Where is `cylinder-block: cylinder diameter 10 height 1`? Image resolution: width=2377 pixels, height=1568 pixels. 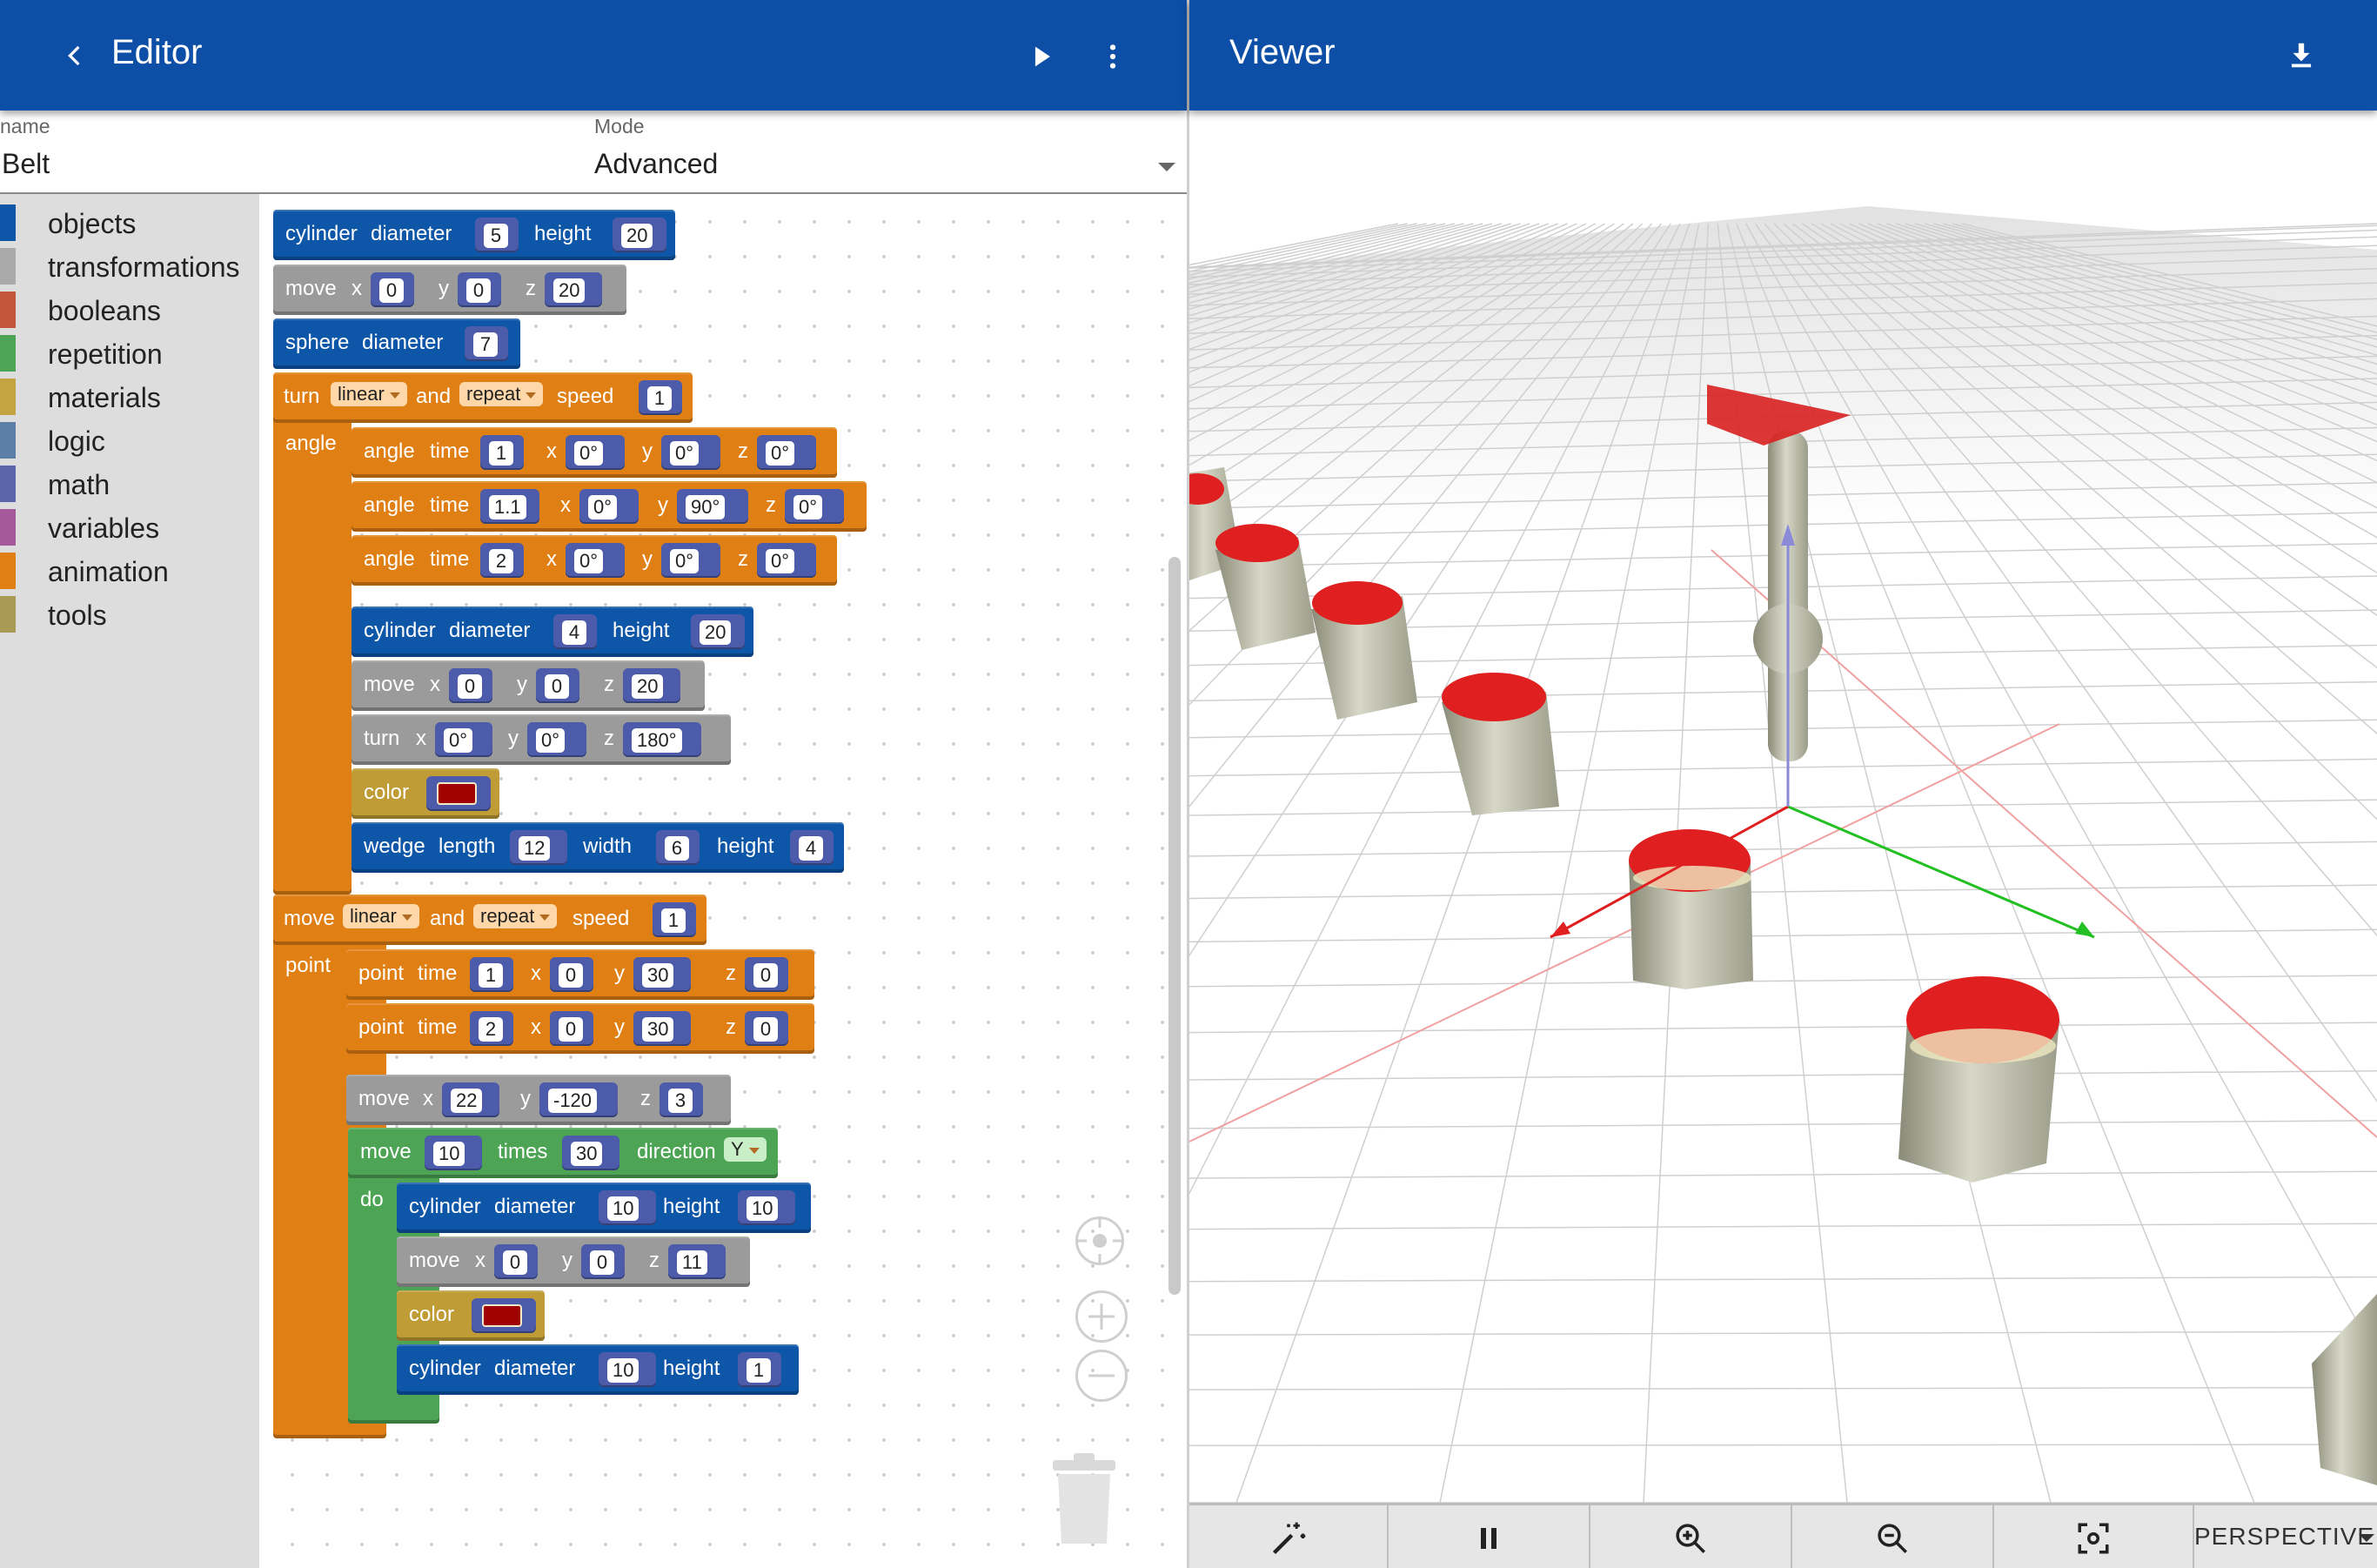
cylinder-block: cylinder diameter 10 height 1 is located at coordinates (598, 1370).